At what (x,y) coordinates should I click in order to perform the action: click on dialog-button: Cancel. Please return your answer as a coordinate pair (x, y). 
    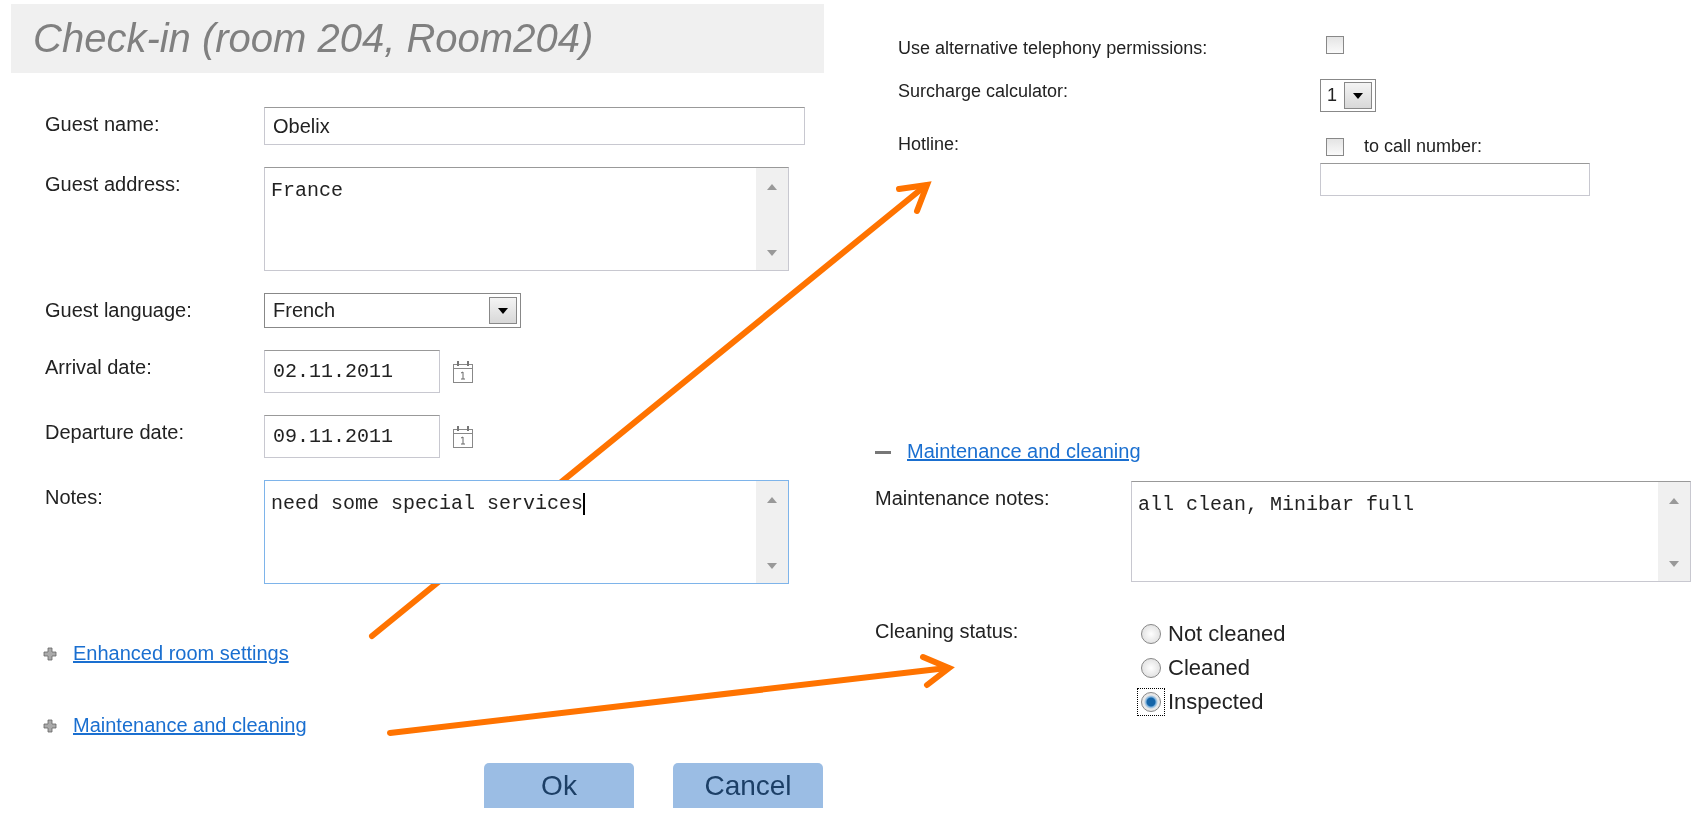
    Looking at the image, I should click on (748, 785).